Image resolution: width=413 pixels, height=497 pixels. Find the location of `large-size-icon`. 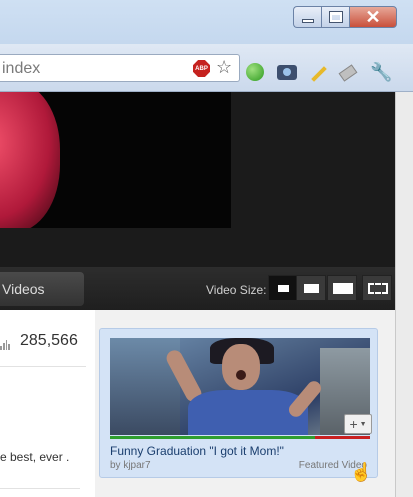

large-size-icon is located at coordinates (343, 288).